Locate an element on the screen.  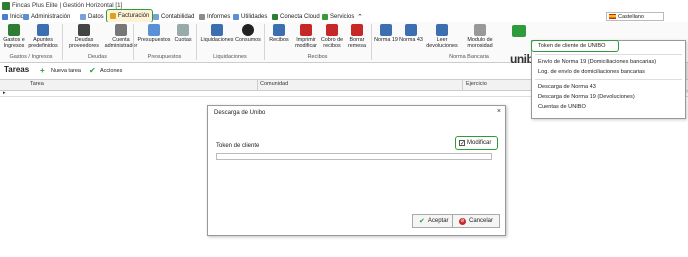
cuenta-icon is located at coordinates (121, 30).